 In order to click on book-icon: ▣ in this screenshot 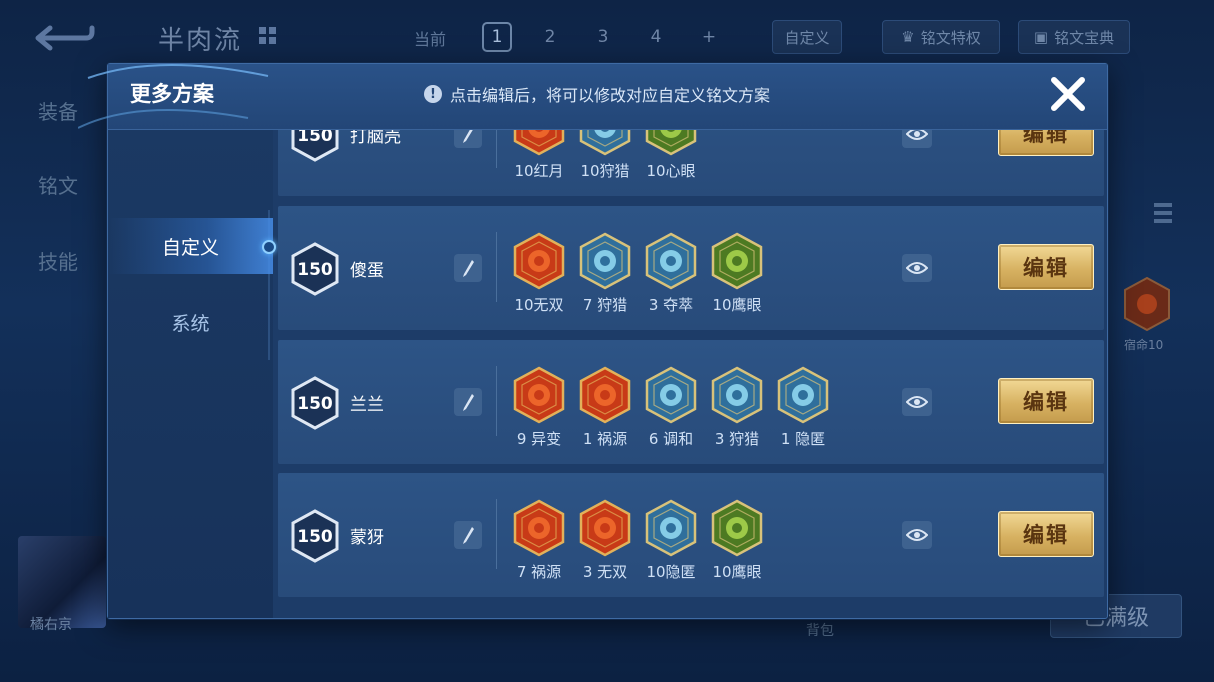, I will do `click(1041, 37)`.